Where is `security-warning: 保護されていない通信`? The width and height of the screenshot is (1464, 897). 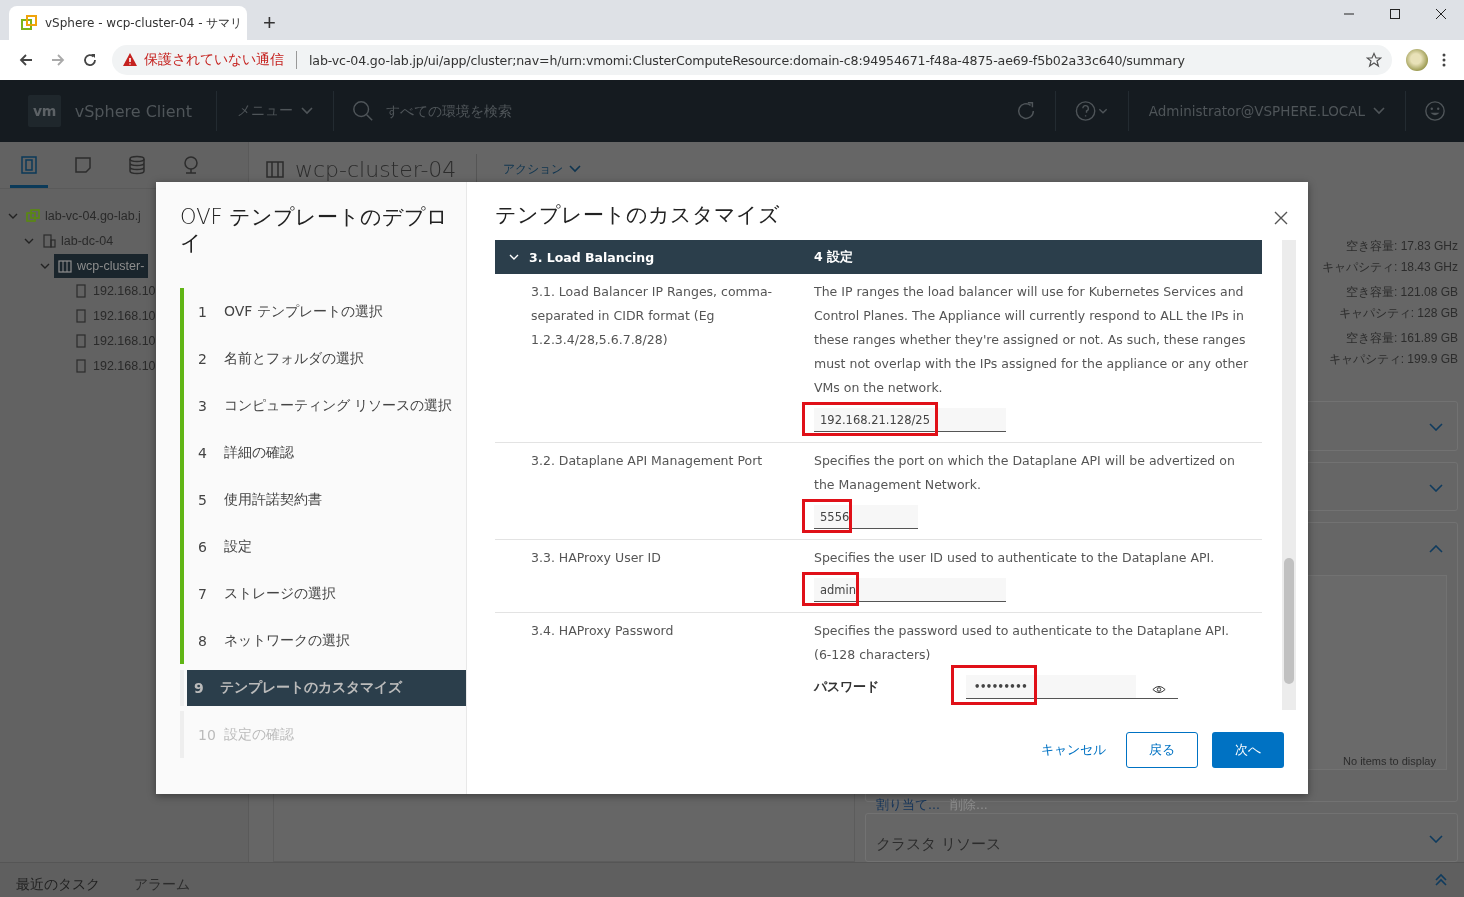
security-warning: 保護されていない通信 is located at coordinates (214, 60).